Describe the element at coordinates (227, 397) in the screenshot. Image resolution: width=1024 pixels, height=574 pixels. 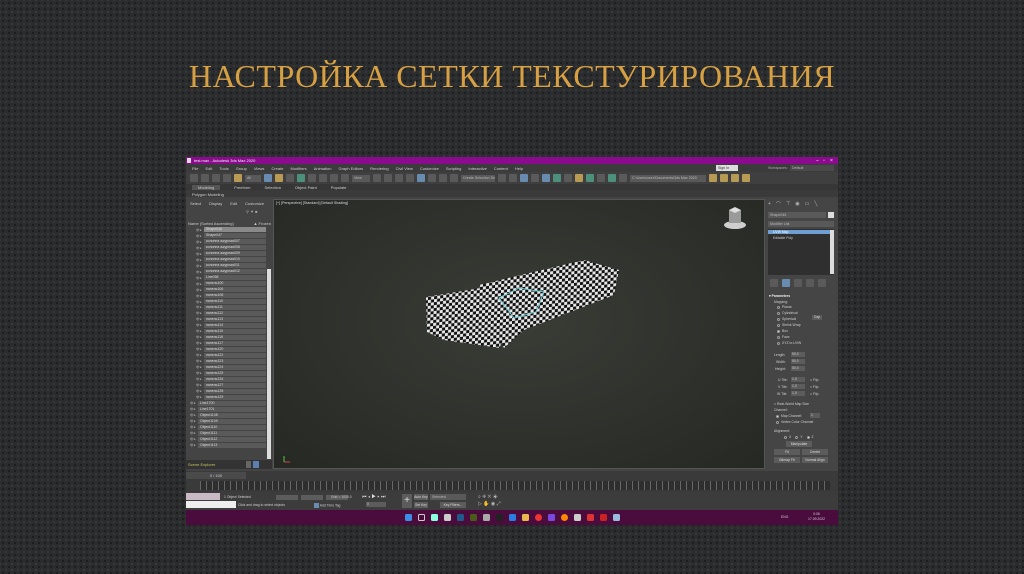
I see `scene-list-item: 👁● панель129` at that location.